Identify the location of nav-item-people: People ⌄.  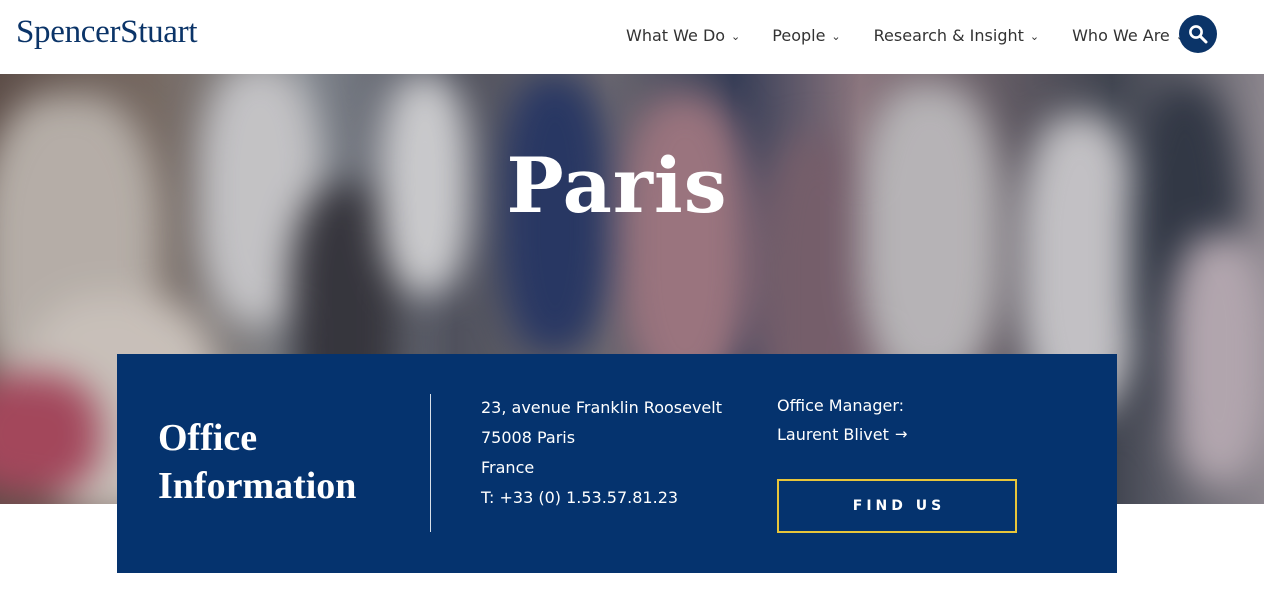
(806, 35).